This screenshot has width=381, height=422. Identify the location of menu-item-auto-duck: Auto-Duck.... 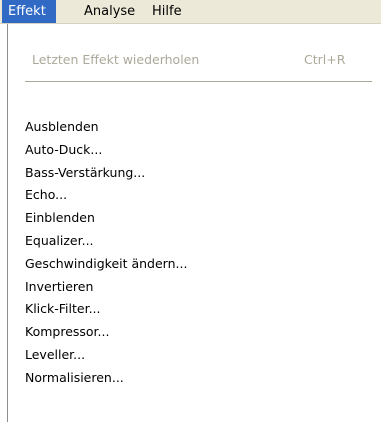
(194, 151).